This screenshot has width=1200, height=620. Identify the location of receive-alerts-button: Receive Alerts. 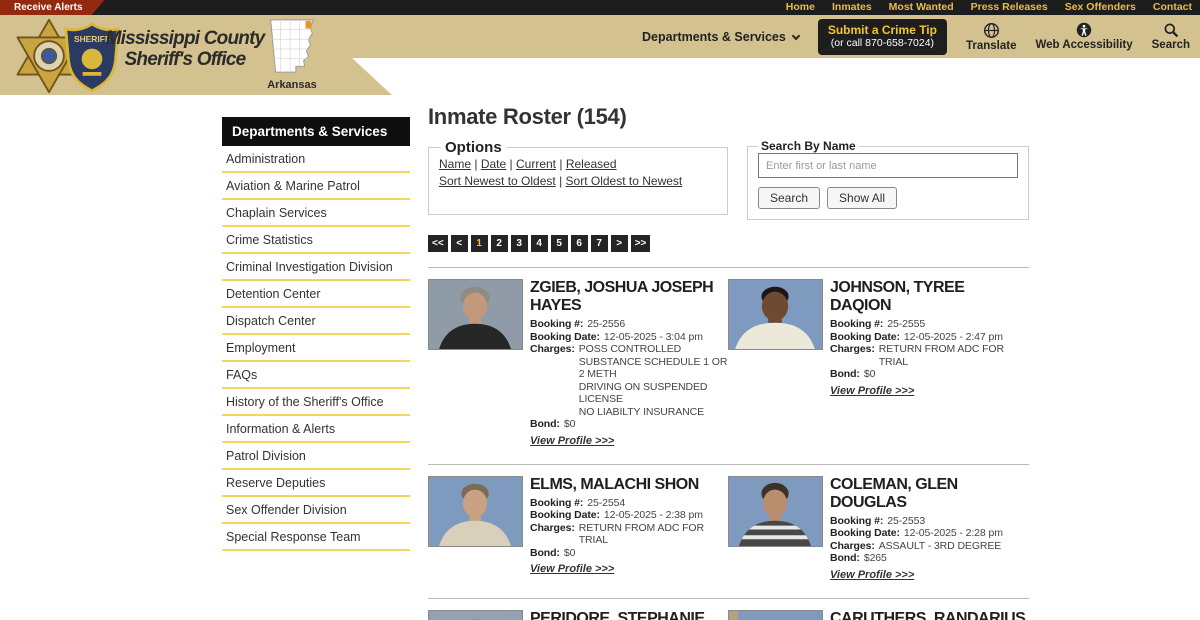
(52, 7).